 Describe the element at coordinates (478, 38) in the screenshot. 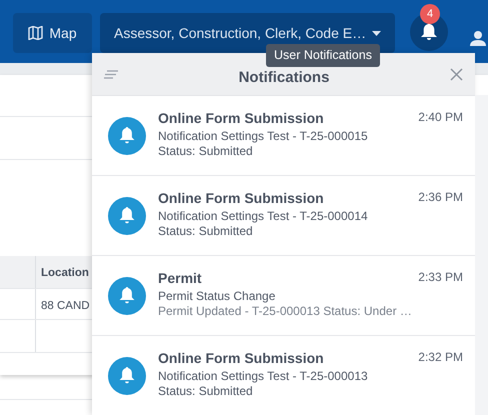

I see `user-icon` at that location.